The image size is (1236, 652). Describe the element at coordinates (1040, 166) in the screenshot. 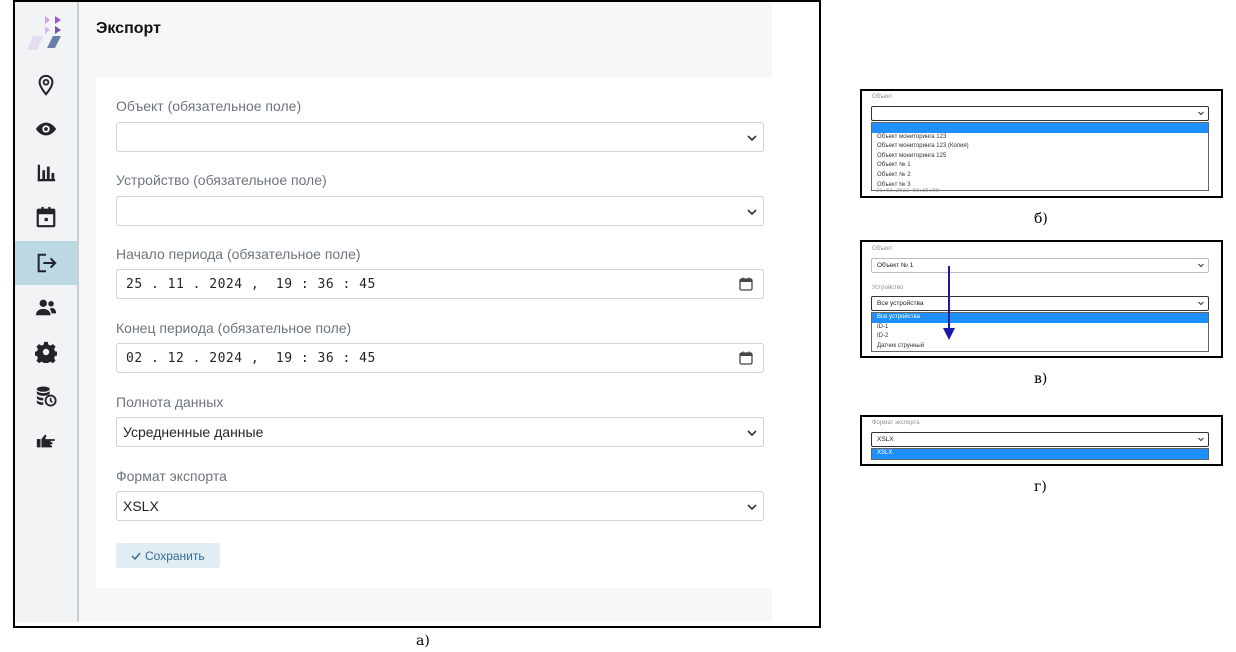

I see `list-item: Объект № 1` at that location.